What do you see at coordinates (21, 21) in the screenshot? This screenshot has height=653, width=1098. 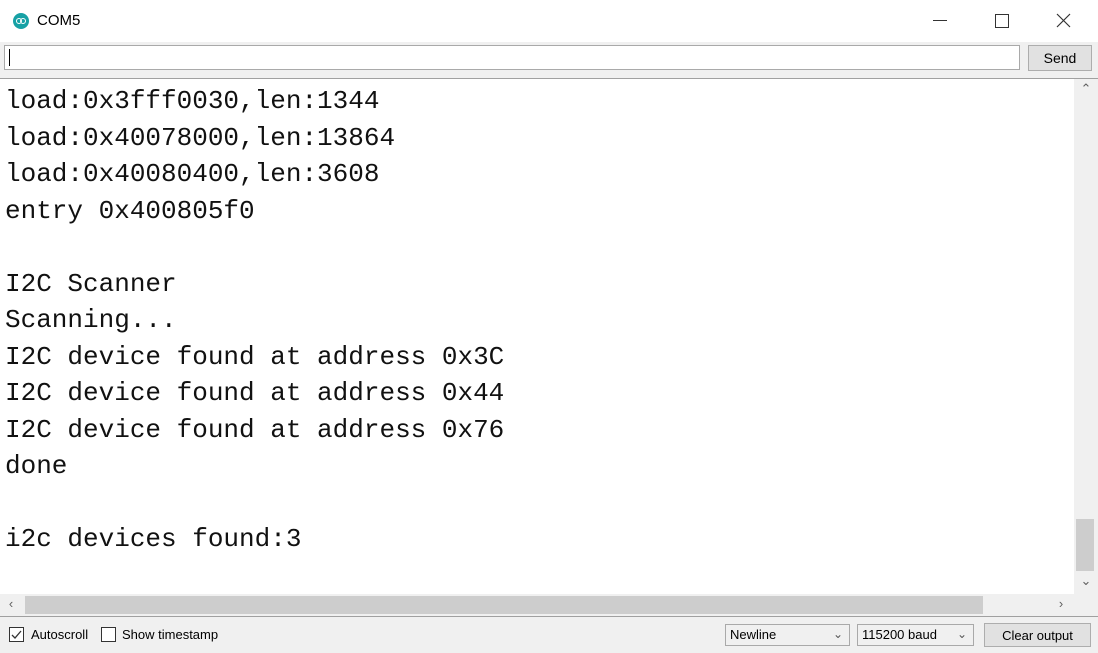 I see `arduino-icon` at bounding box center [21, 21].